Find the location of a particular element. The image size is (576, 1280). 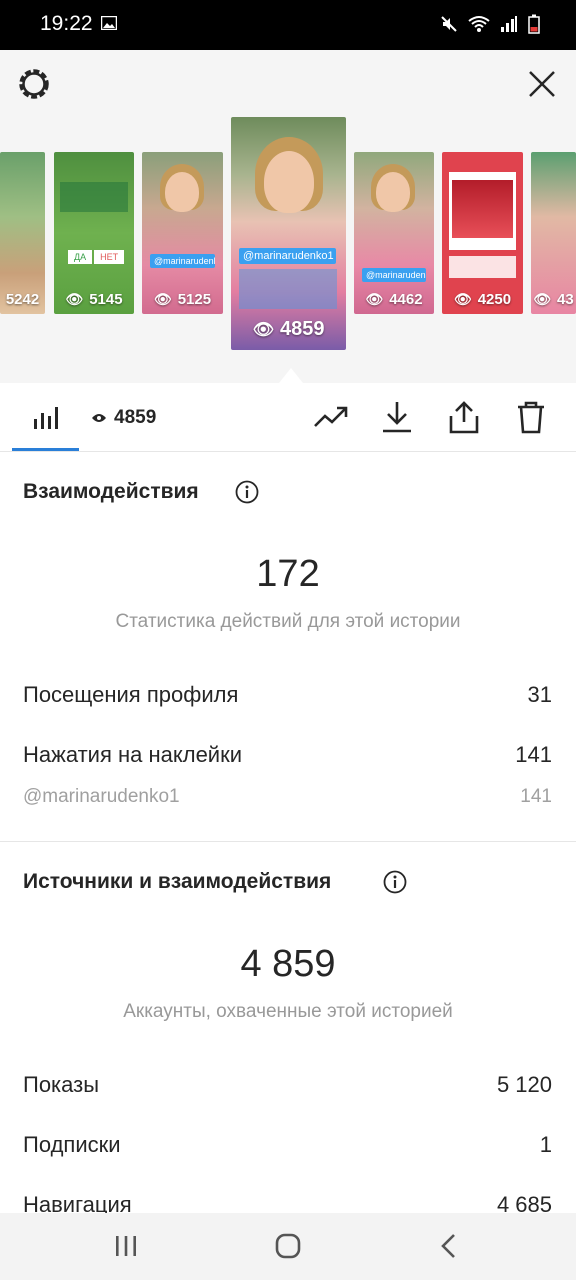

mute-icon is located at coordinates (449, 24).